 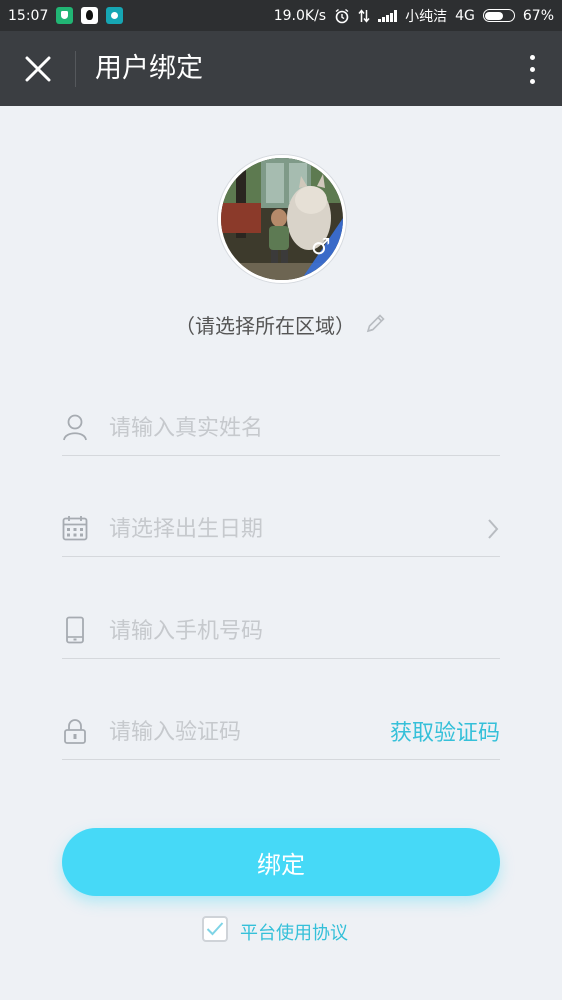 What do you see at coordinates (538, 15) in the screenshot?
I see `battery-percent: 67%` at bounding box center [538, 15].